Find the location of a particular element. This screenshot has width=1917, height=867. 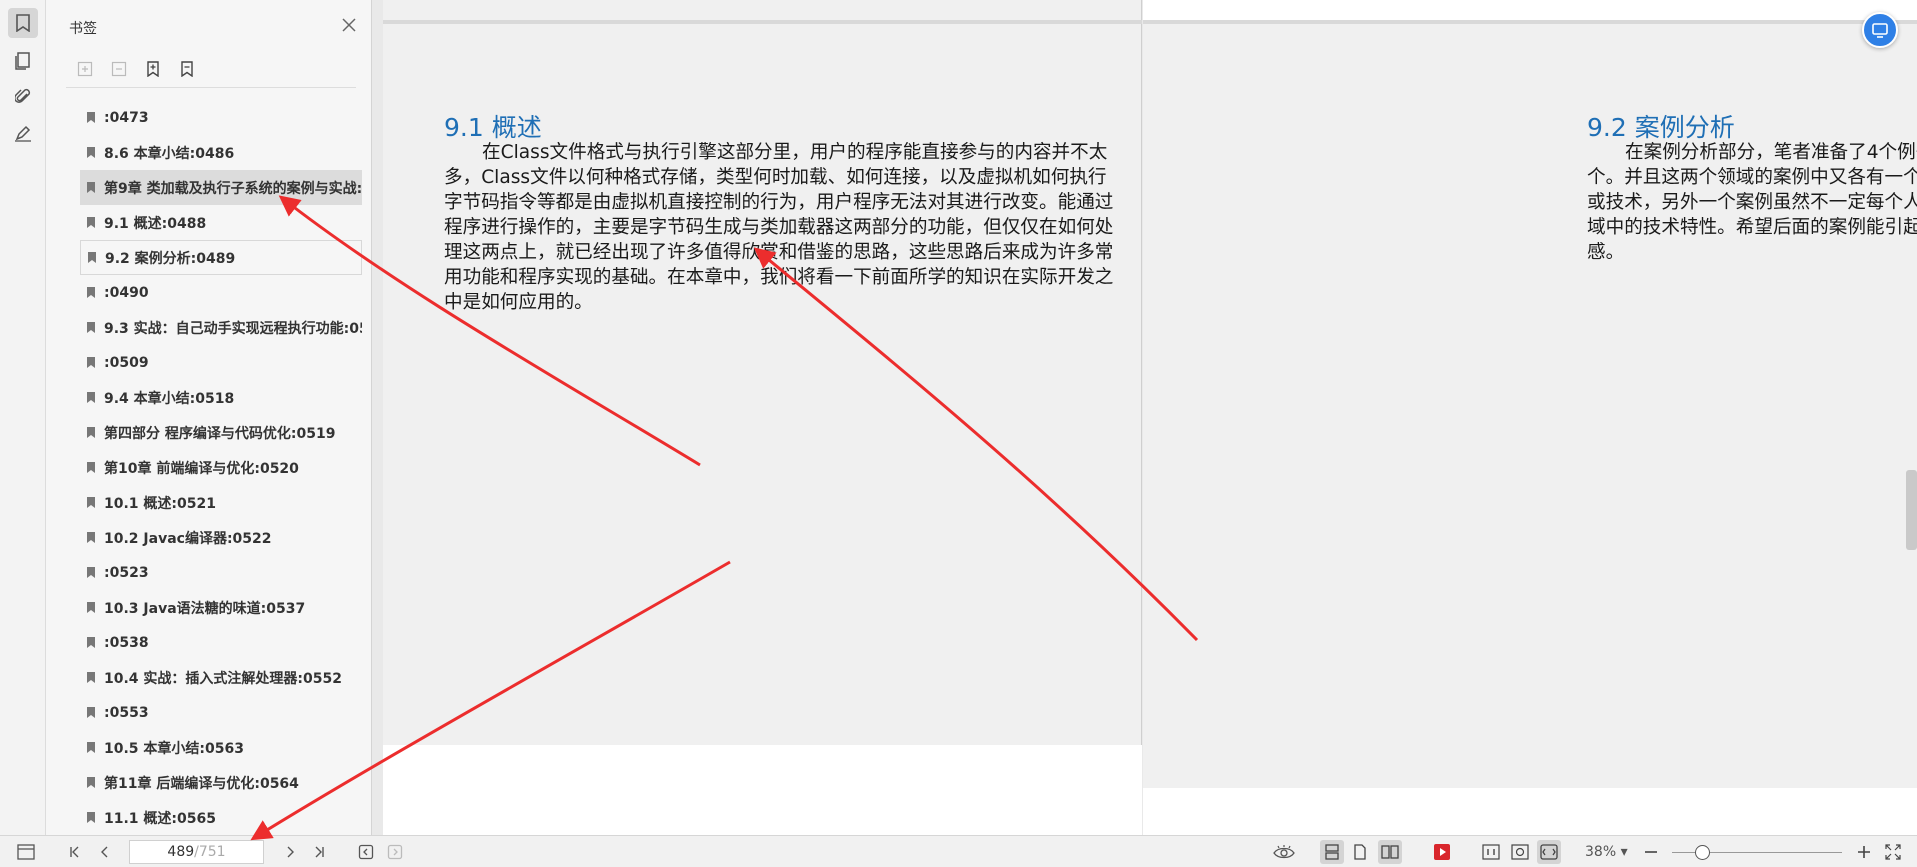

bookmark-item: 第11章 后端编译与优化:0564 is located at coordinates (221, 782).